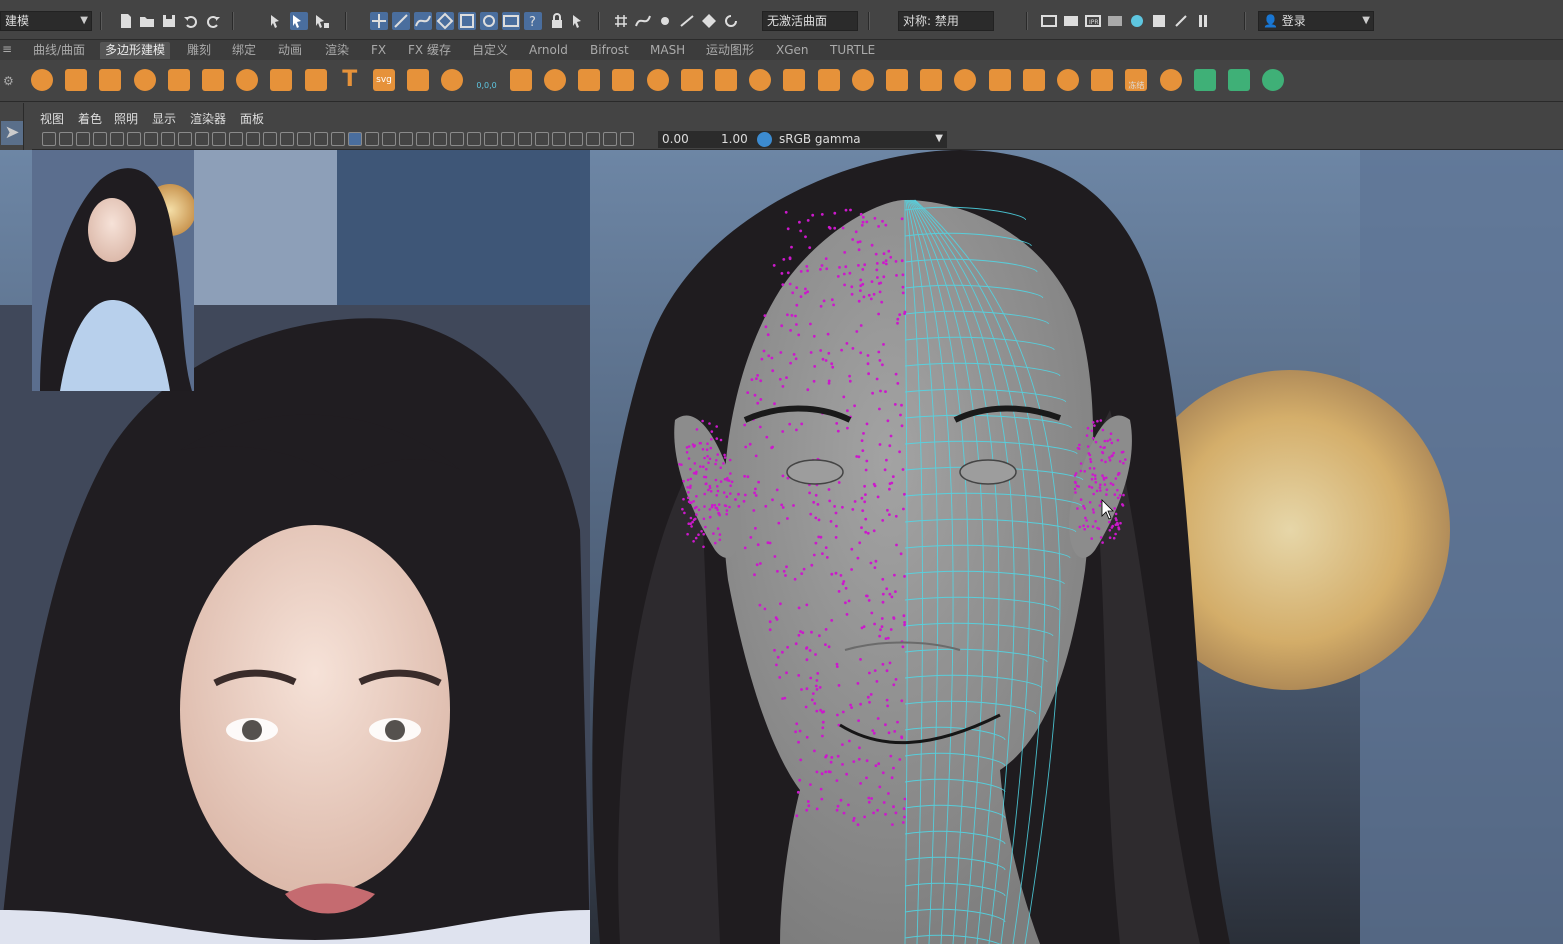  I want to click on pause-icon, so click(1203, 21).